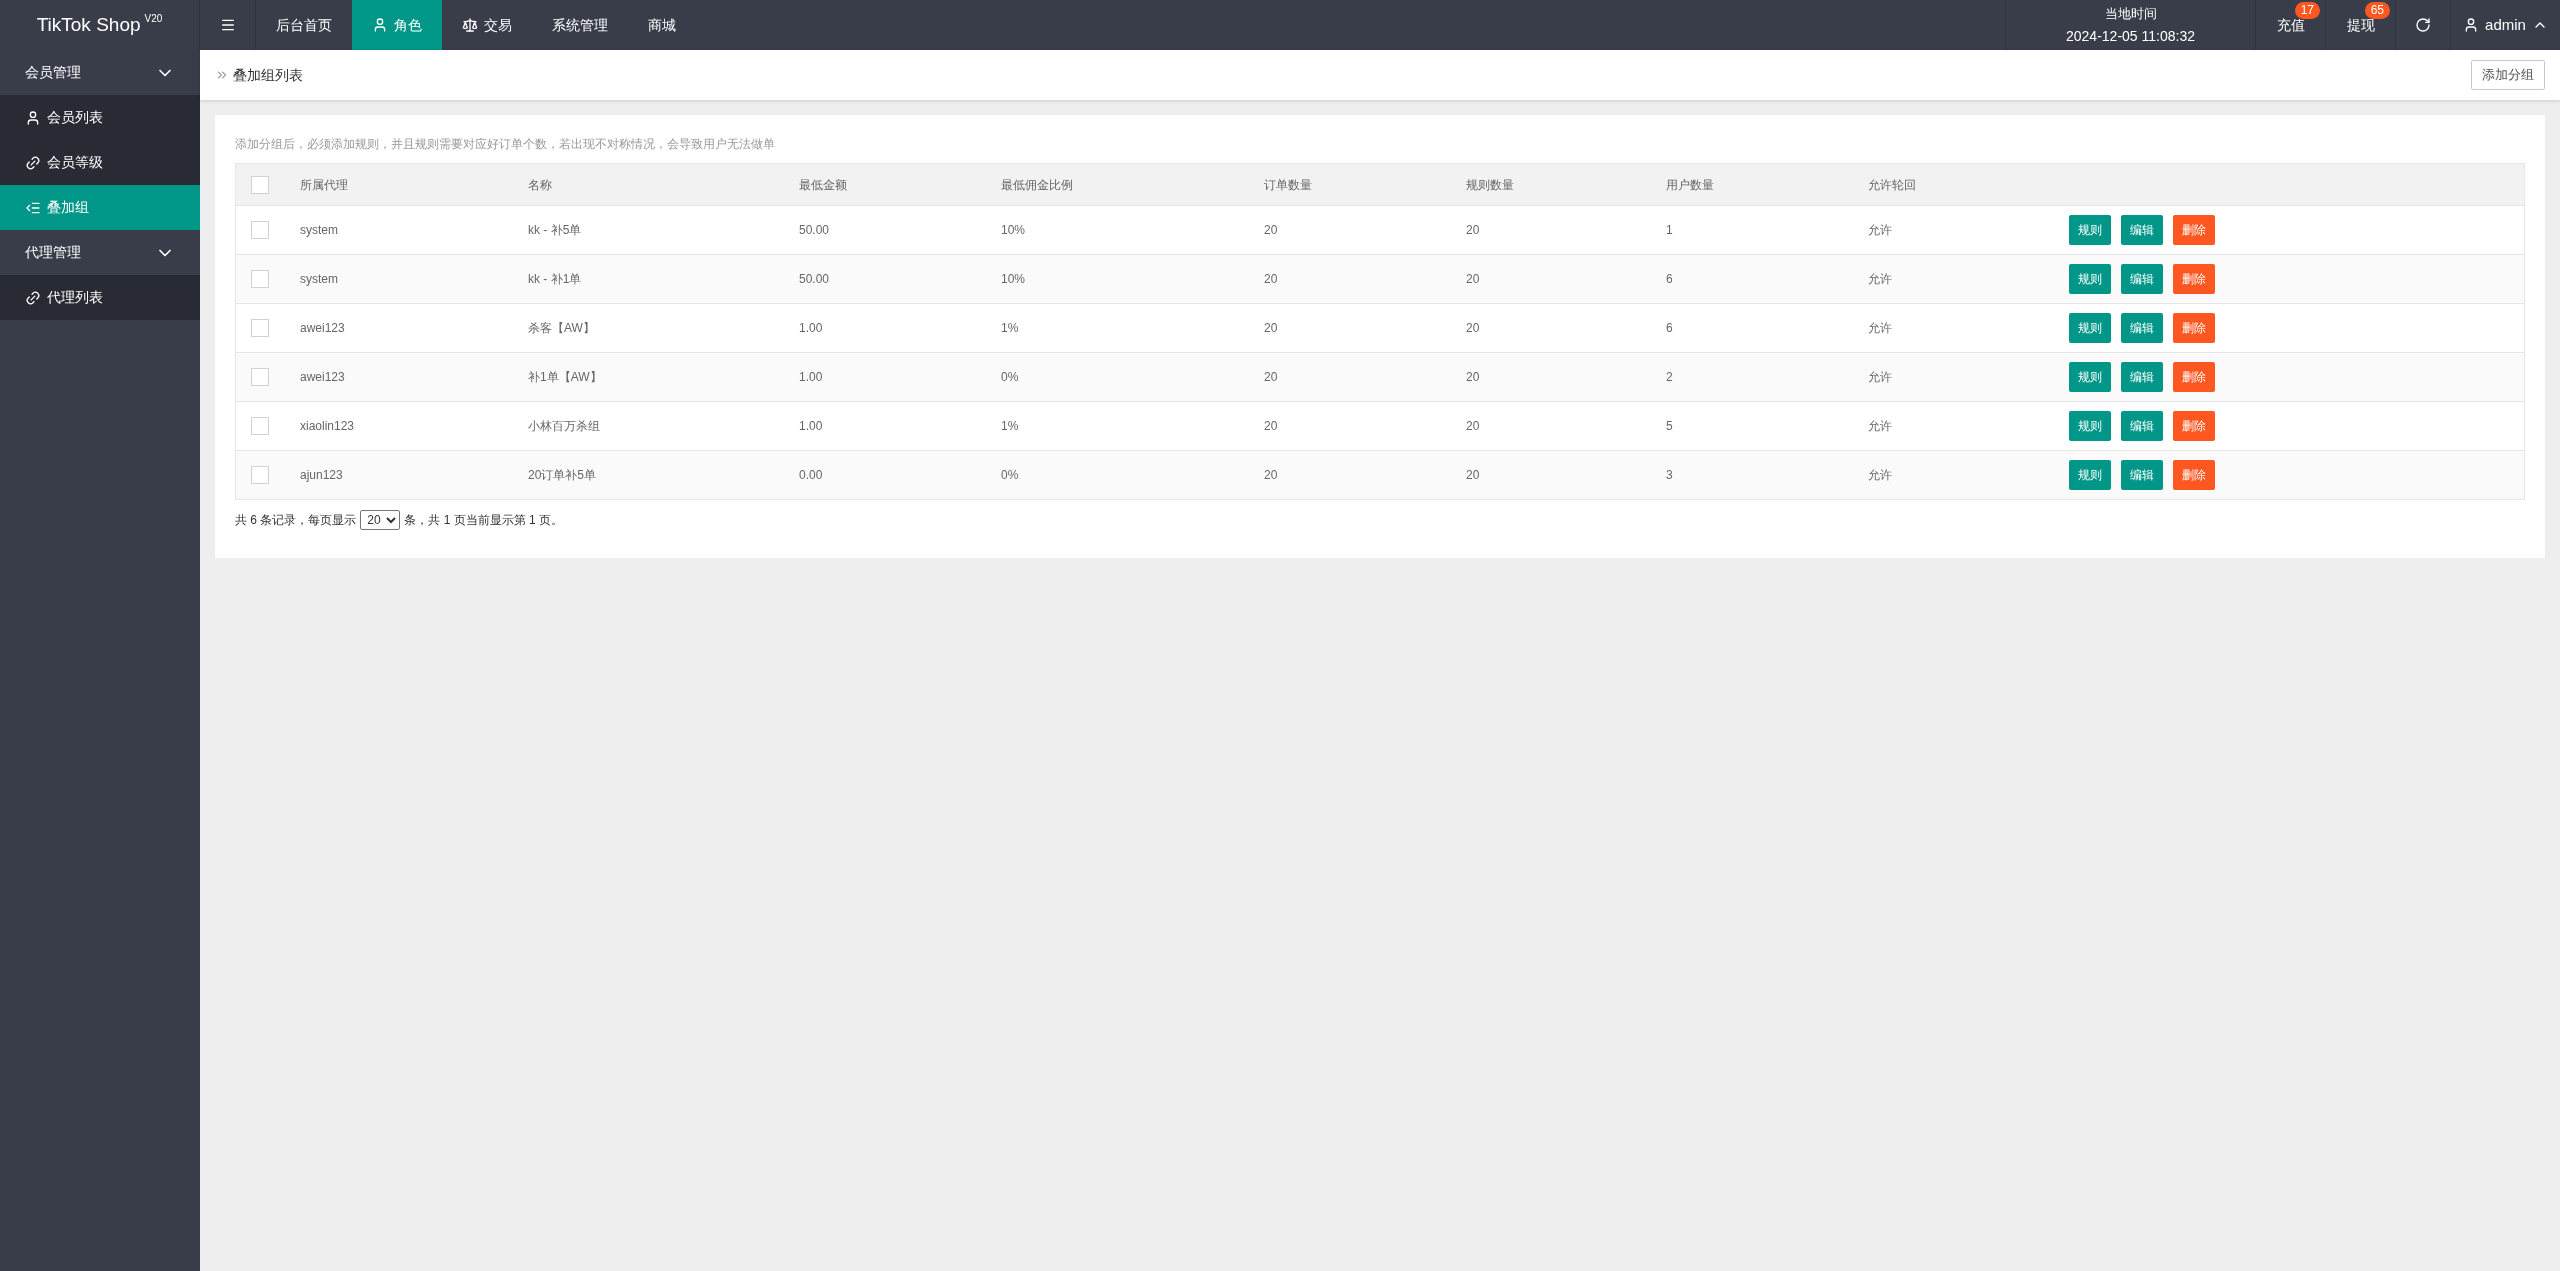 This screenshot has width=2560, height=1271. I want to click on table-cell-text: 2, so click(1669, 377).